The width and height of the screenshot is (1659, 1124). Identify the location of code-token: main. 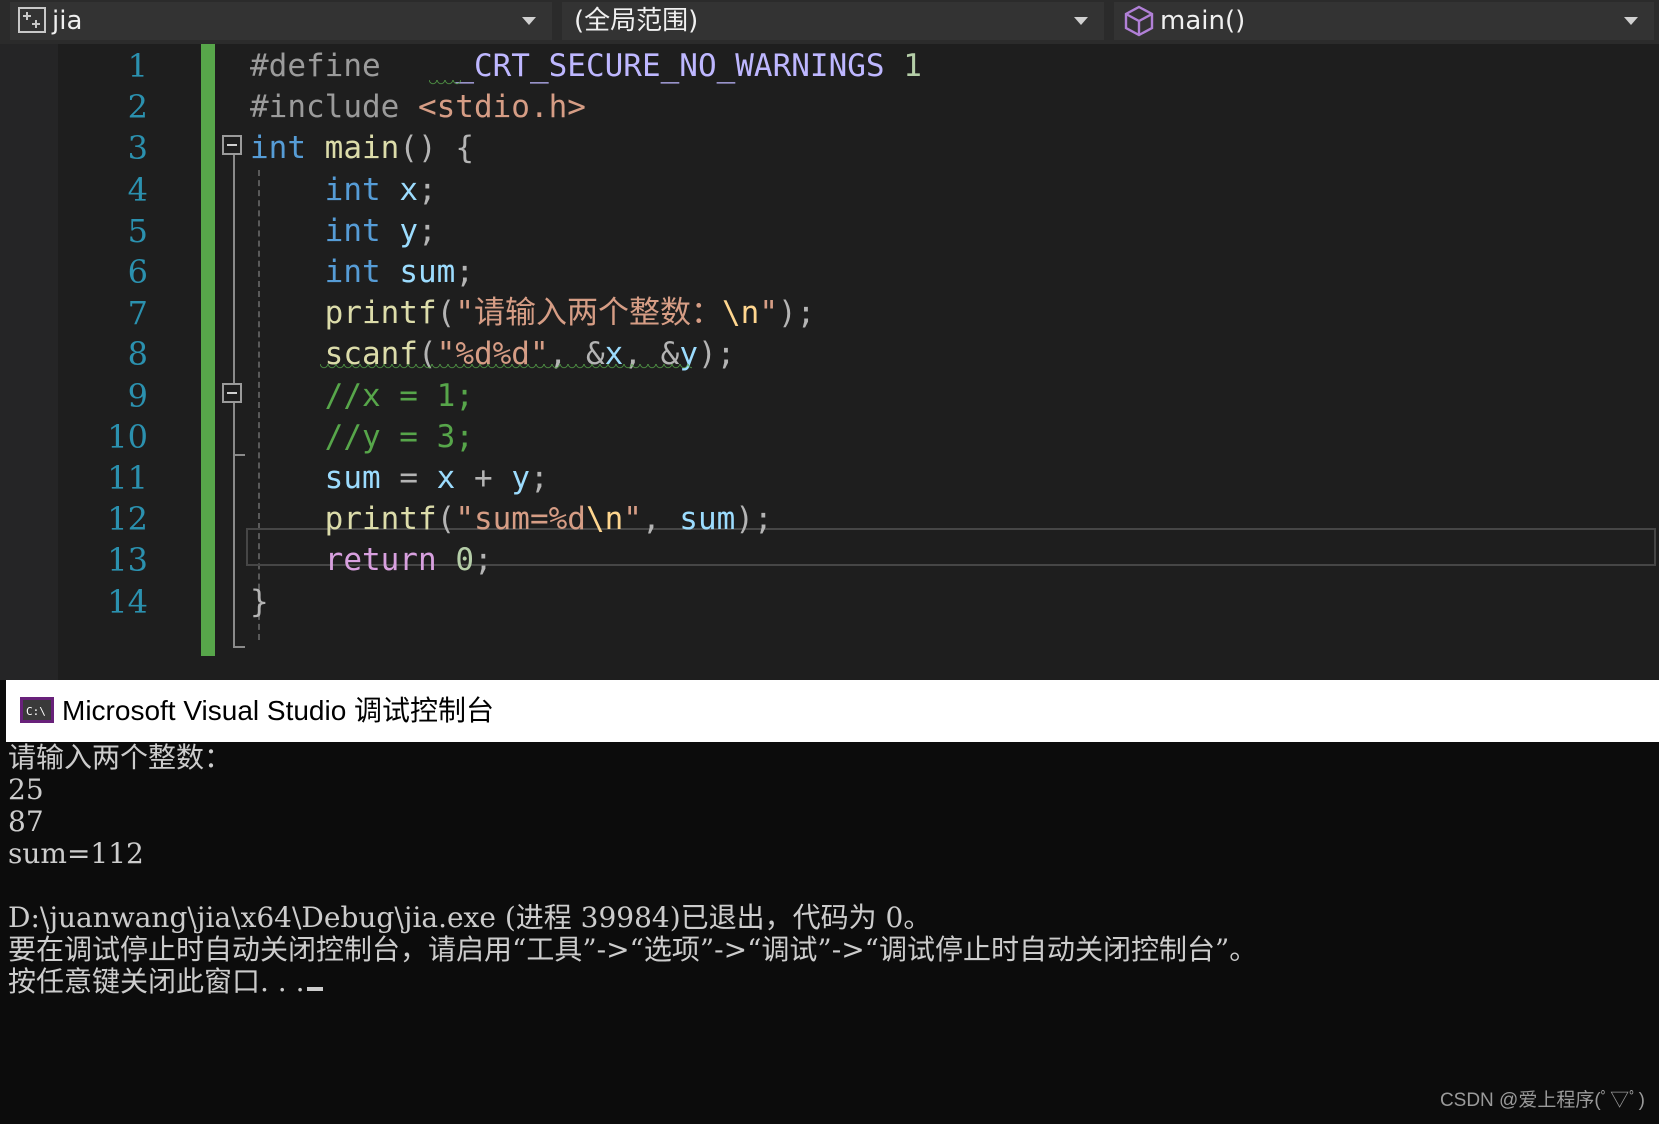
(362, 148).